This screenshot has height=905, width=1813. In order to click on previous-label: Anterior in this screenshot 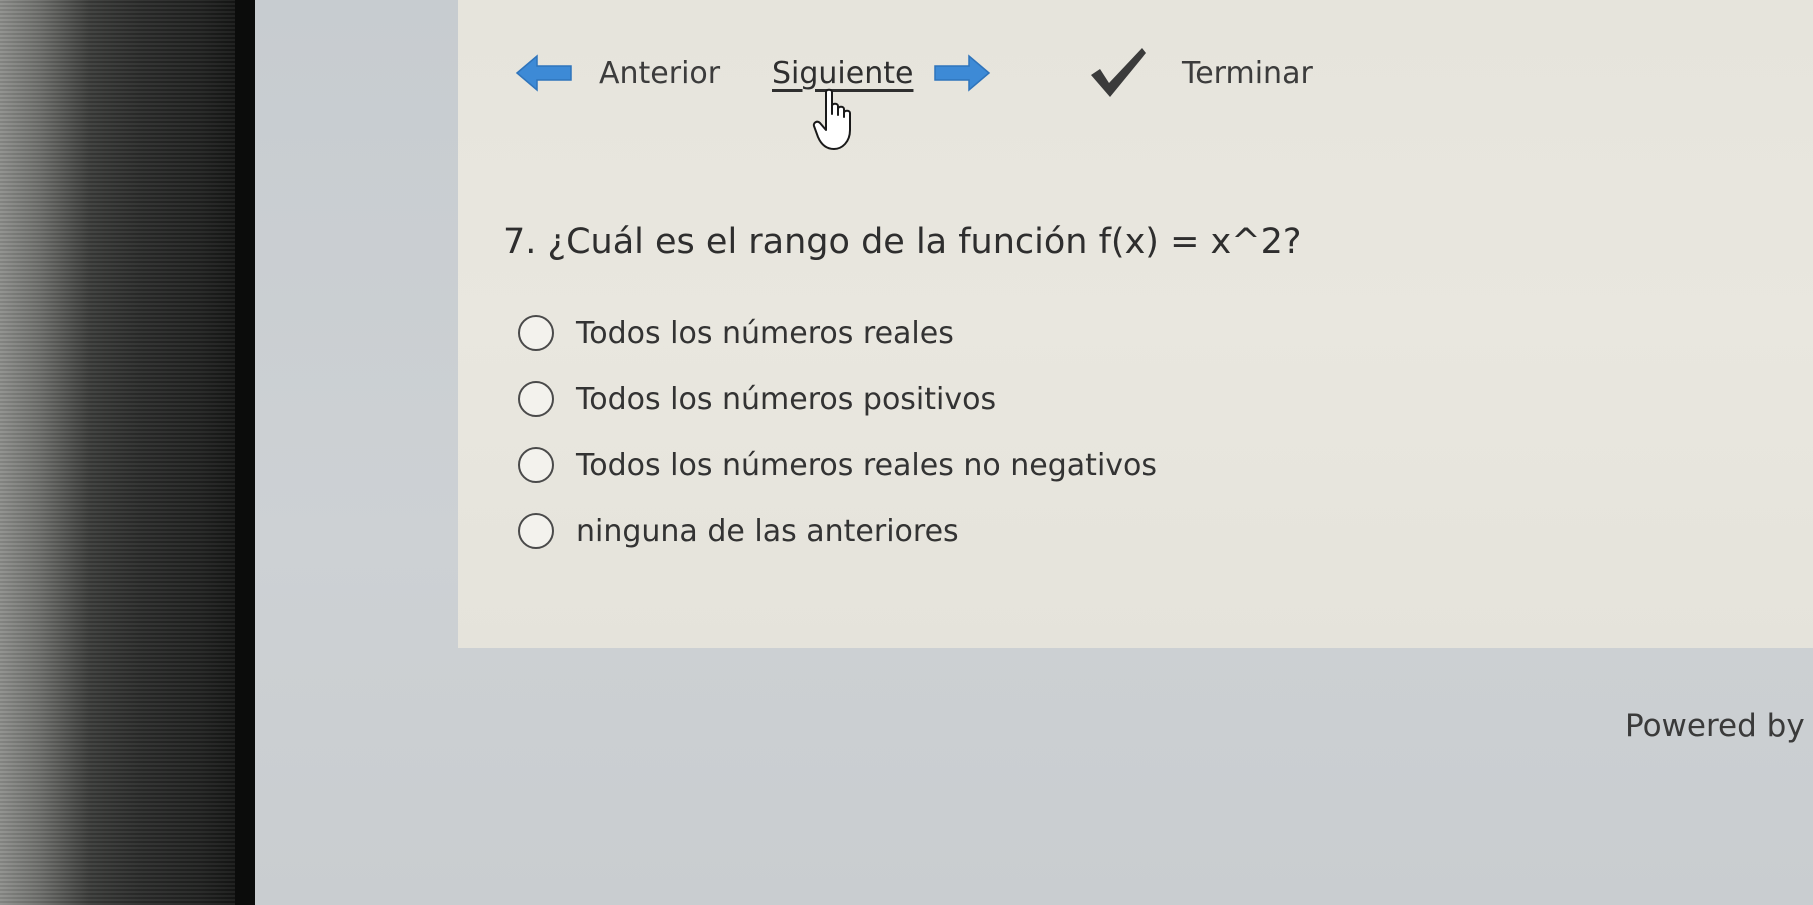, I will do `click(660, 73)`.